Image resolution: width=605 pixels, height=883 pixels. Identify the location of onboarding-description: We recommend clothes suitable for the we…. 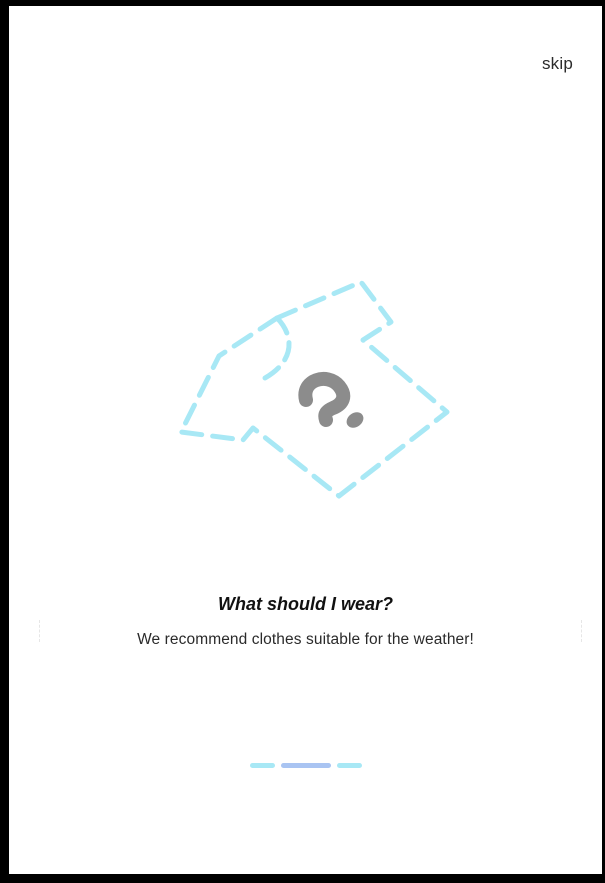
(305, 639).